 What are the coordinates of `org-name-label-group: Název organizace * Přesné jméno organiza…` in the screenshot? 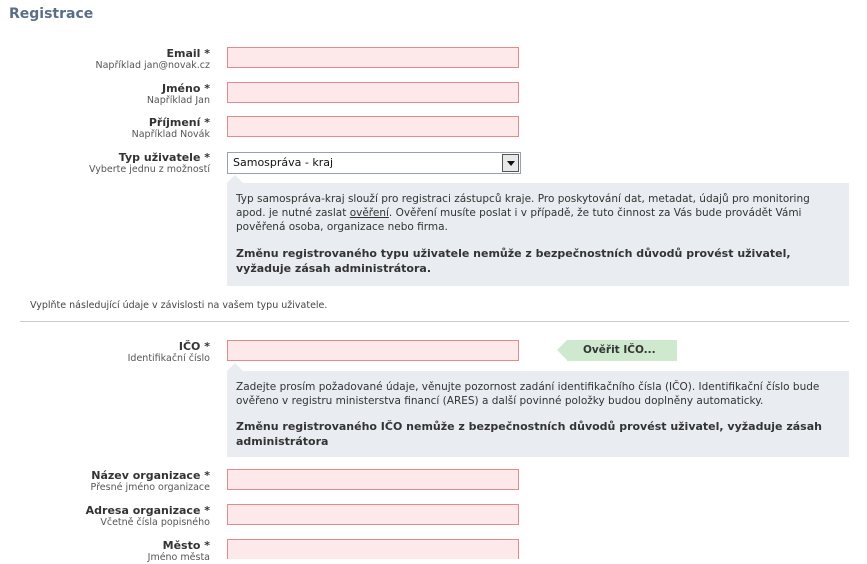 It's located at (150, 481).